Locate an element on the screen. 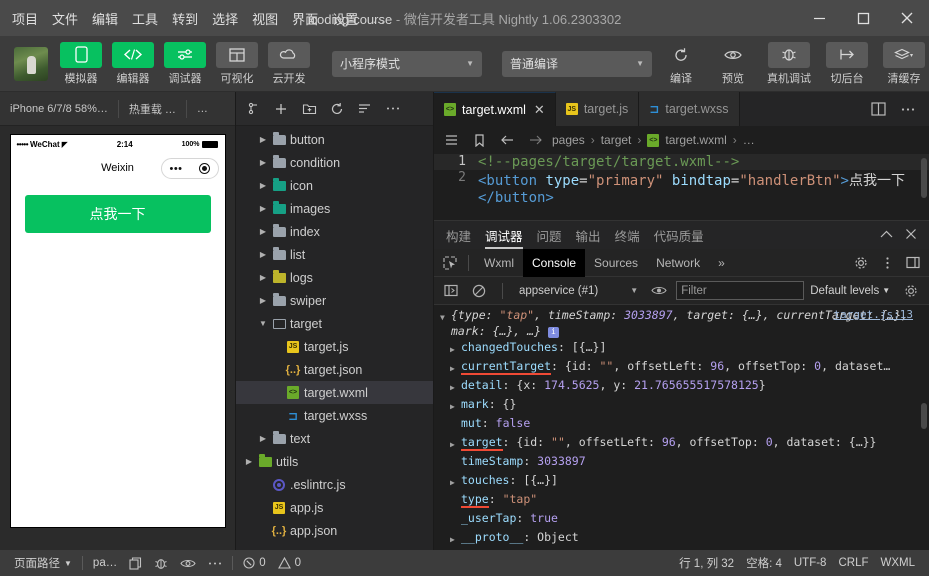  tree-folder-row: ▶ list is located at coordinates (334, 254).